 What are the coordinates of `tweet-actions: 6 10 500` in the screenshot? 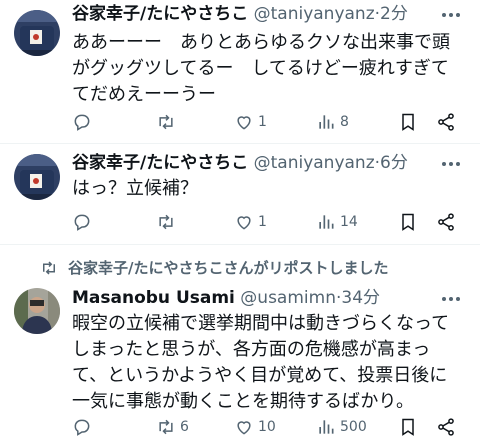 It's located at (272, 427).